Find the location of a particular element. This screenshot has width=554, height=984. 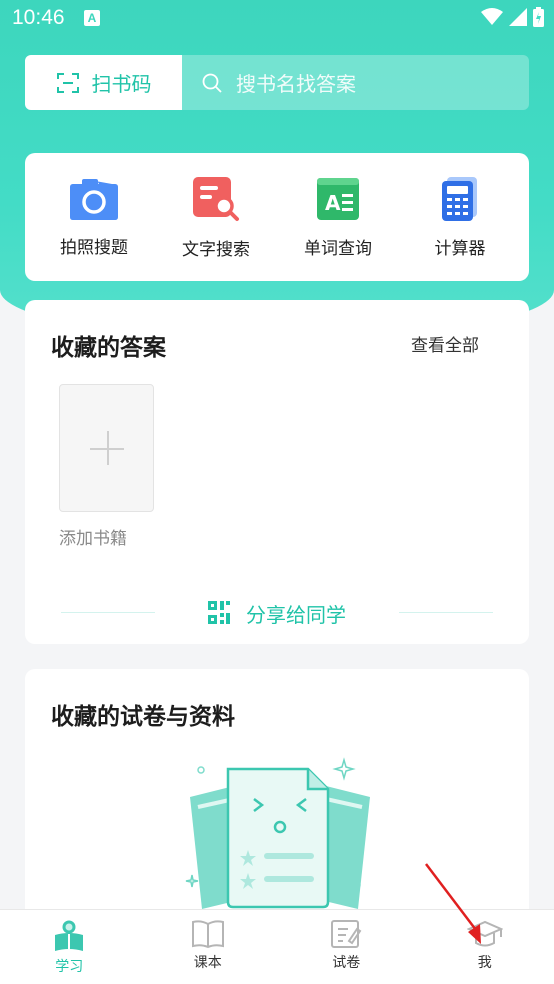

view-all-link: 查看全部 is located at coordinates (445, 343).